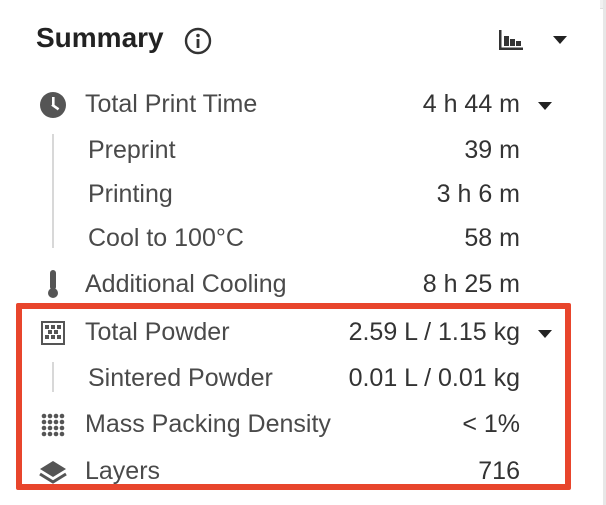 This screenshot has height=505, width=606. I want to click on row-preprint: Preprint 39 m, so click(300, 150).